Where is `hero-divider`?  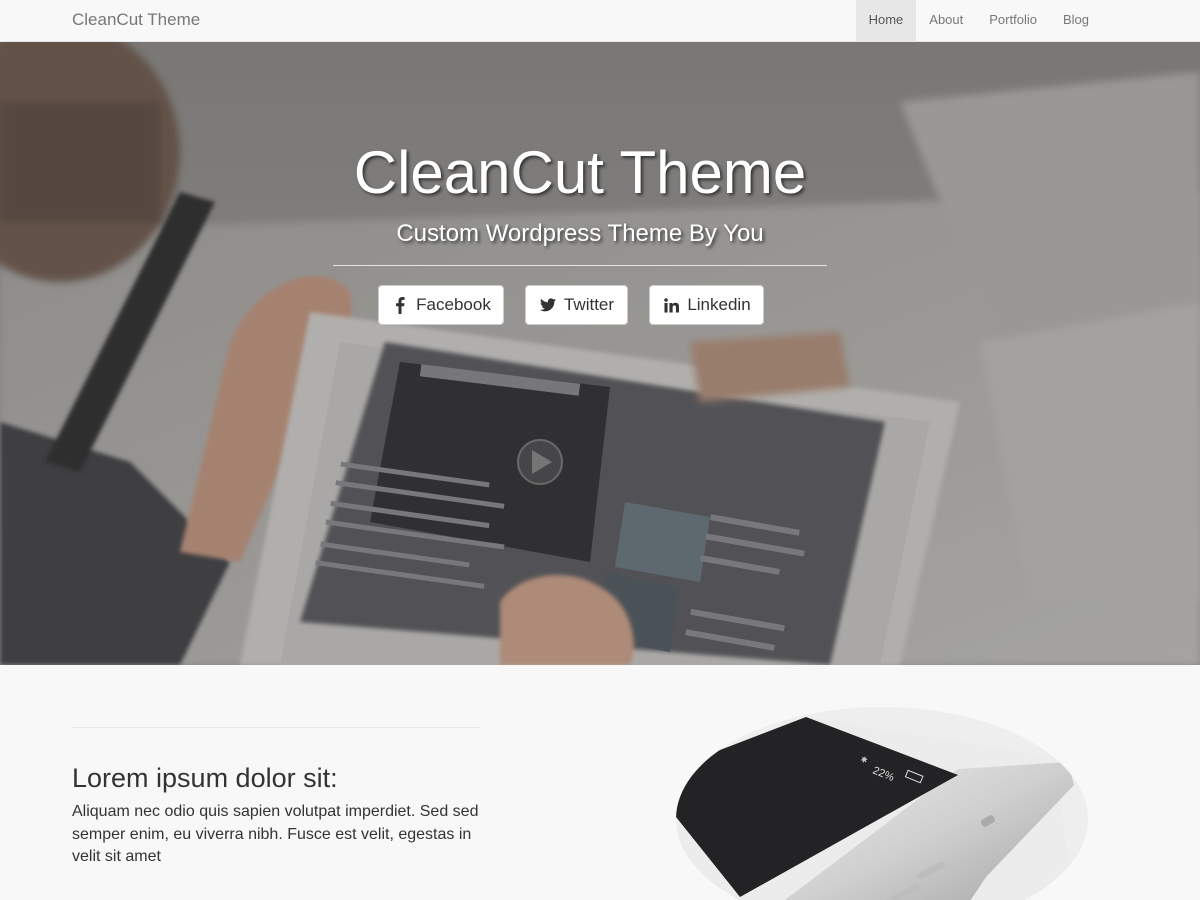
hero-divider is located at coordinates (580, 265).